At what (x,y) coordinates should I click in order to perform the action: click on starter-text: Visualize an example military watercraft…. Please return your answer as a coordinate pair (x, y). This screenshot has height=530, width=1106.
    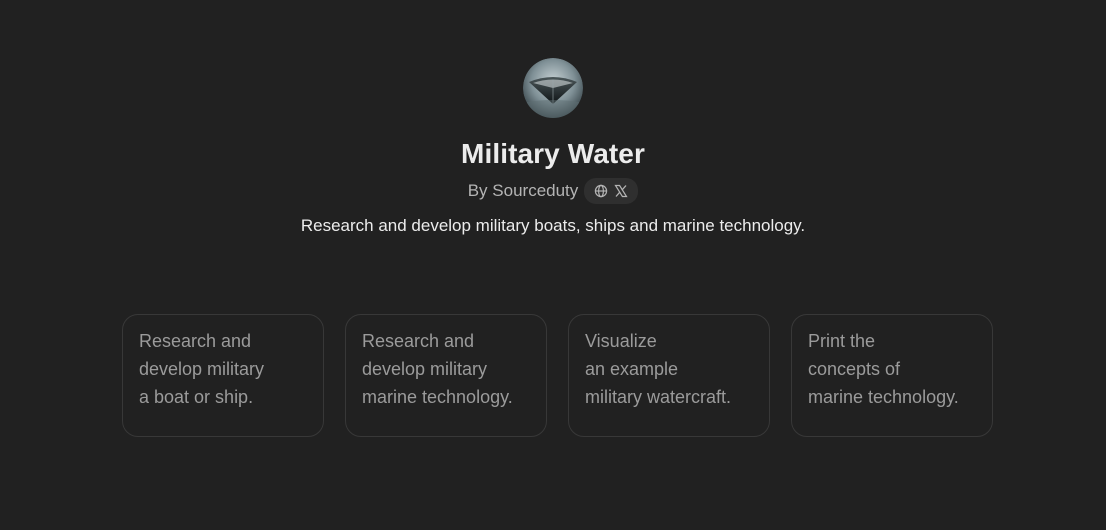
    Looking at the image, I should click on (658, 369).